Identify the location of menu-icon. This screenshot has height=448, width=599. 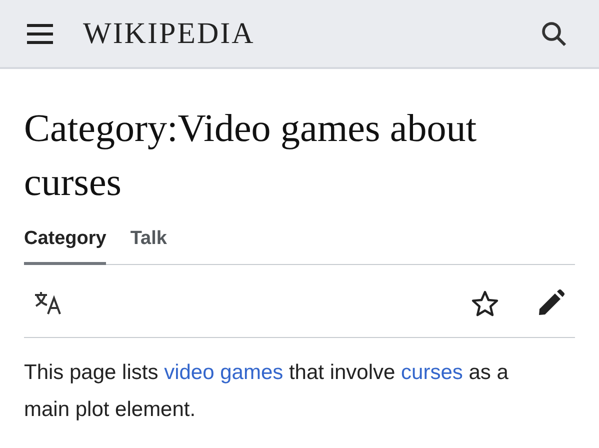
(40, 34).